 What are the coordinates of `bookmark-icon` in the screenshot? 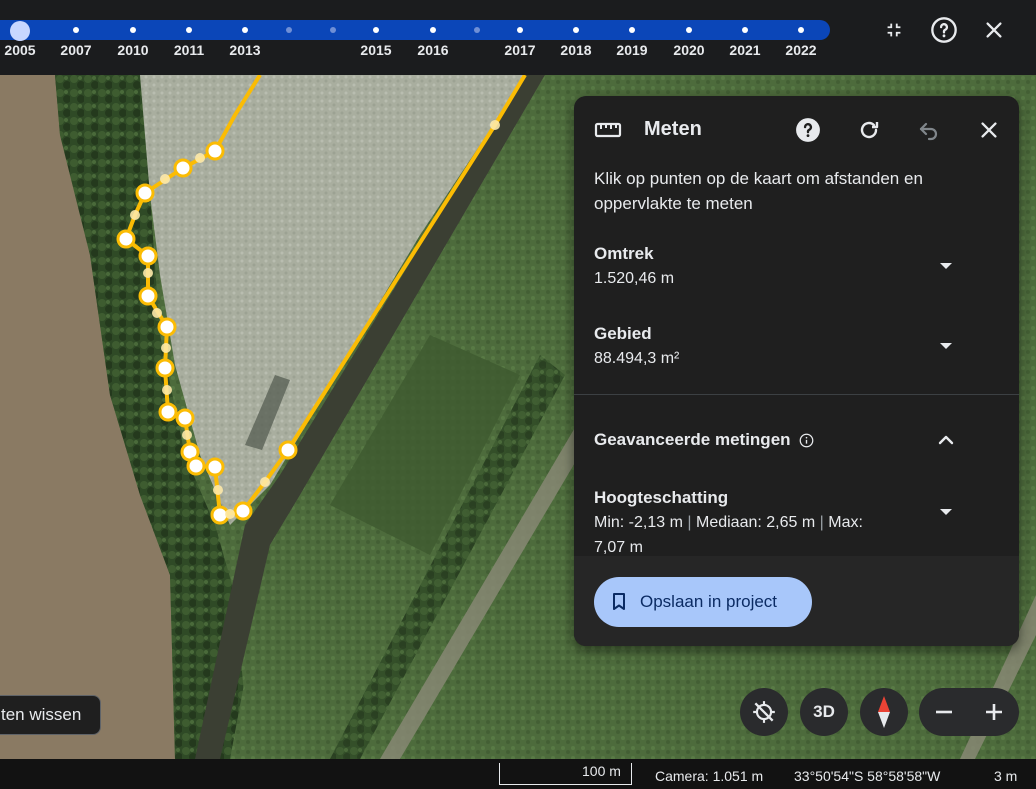 It's located at (619, 602).